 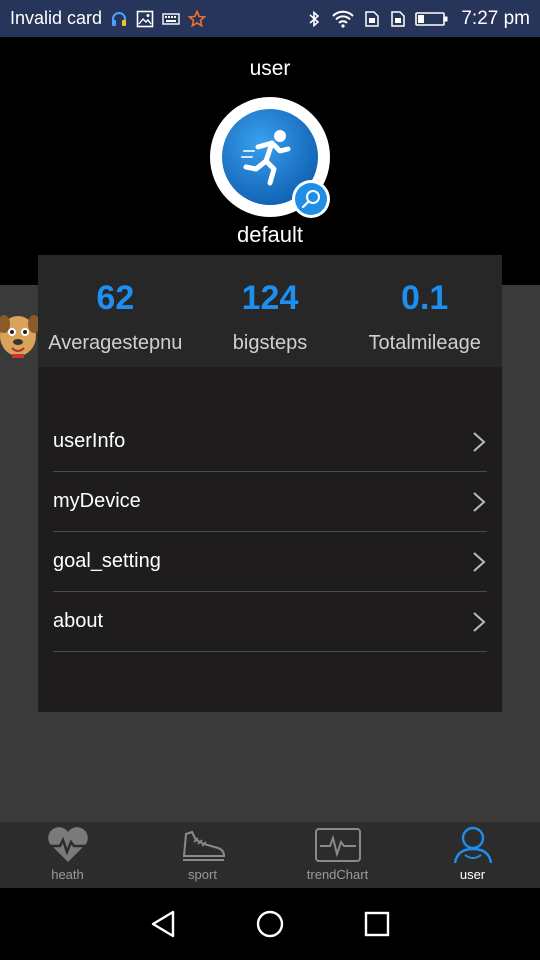 I want to click on tab-heath: heath, so click(x=67, y=855).